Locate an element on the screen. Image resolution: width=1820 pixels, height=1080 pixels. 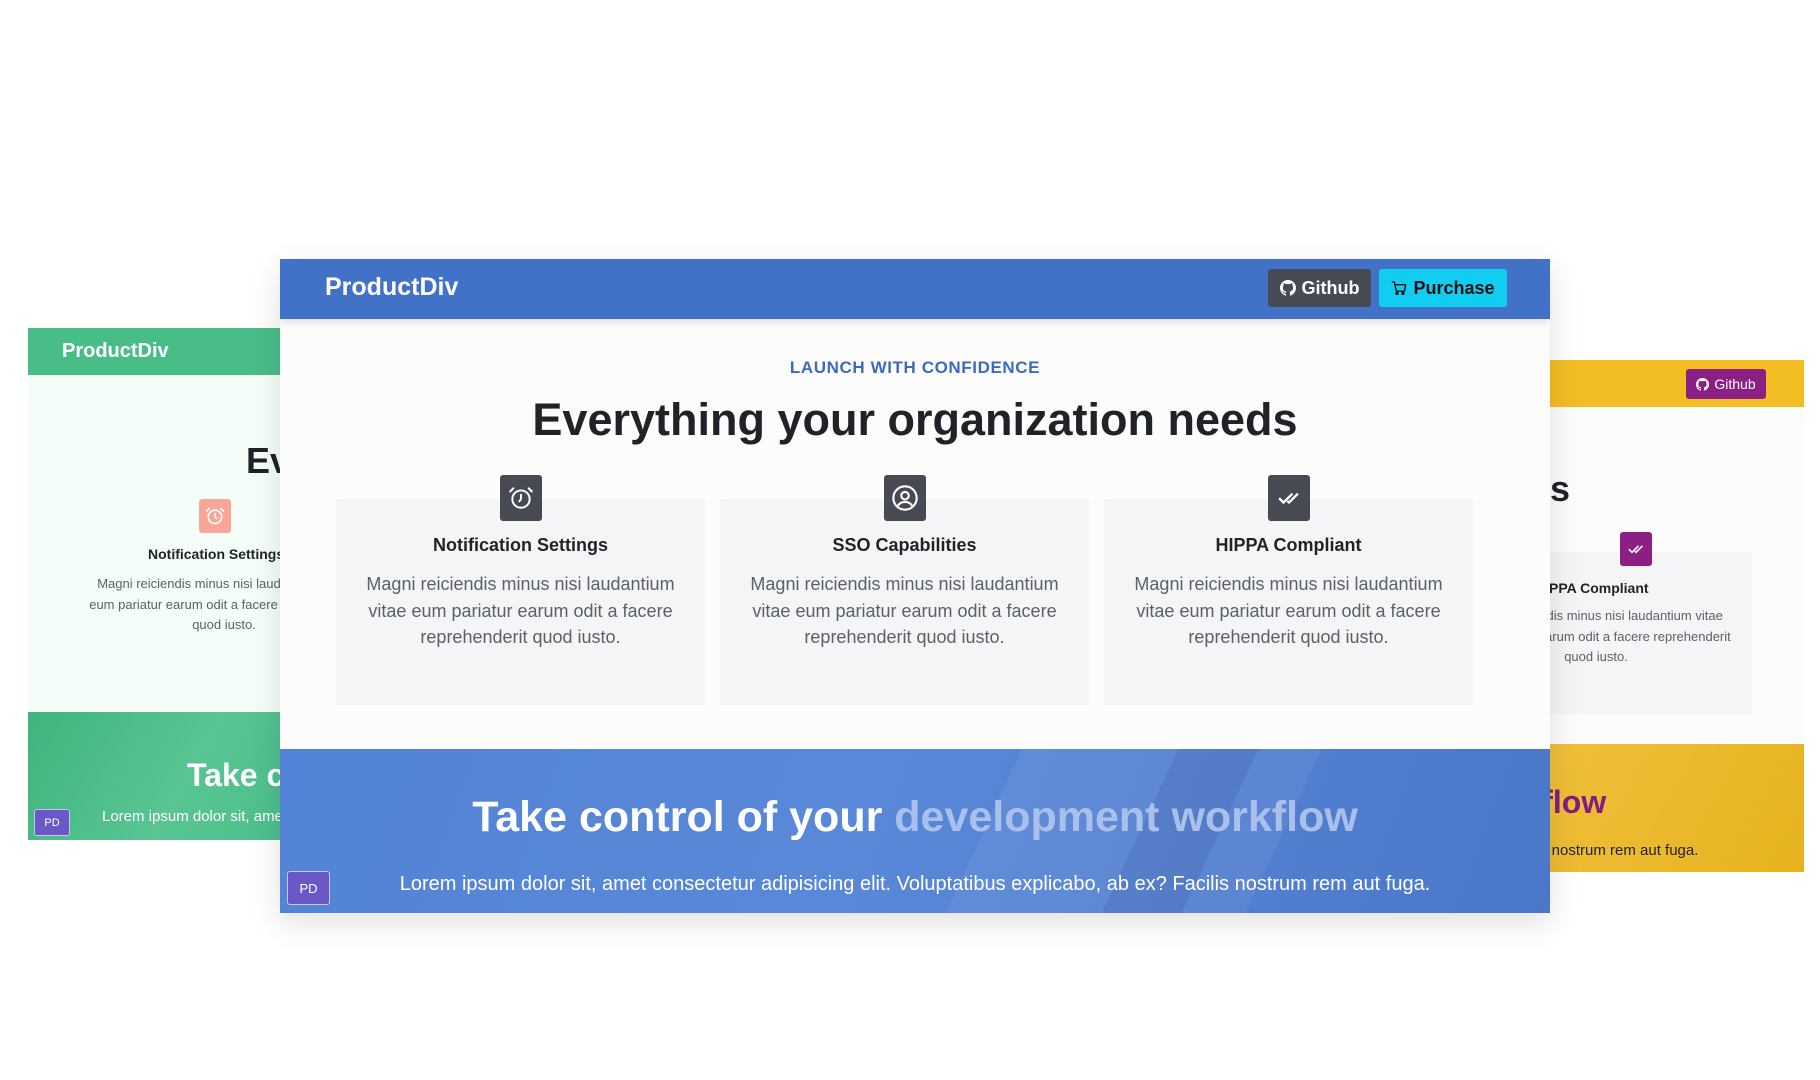
section-heading: Everything your organization needs is located at coordinates (915, 419).